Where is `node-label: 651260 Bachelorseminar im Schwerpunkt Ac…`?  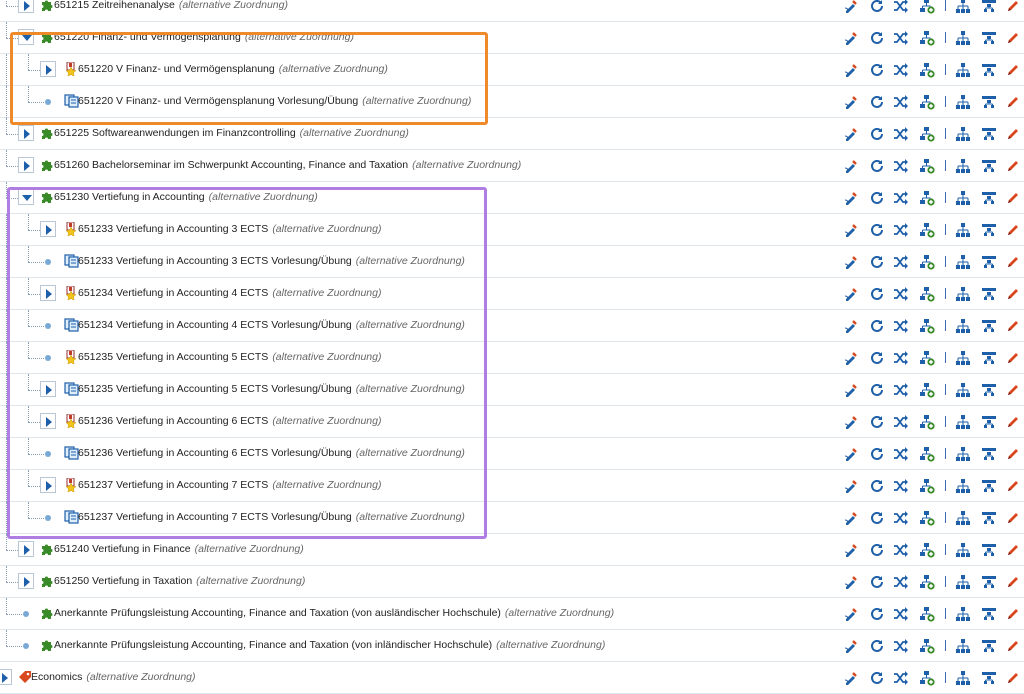 node-label: 651260 Bachelorseminar im Schwerpunkt Ac… is located at coordinates (287, 165).